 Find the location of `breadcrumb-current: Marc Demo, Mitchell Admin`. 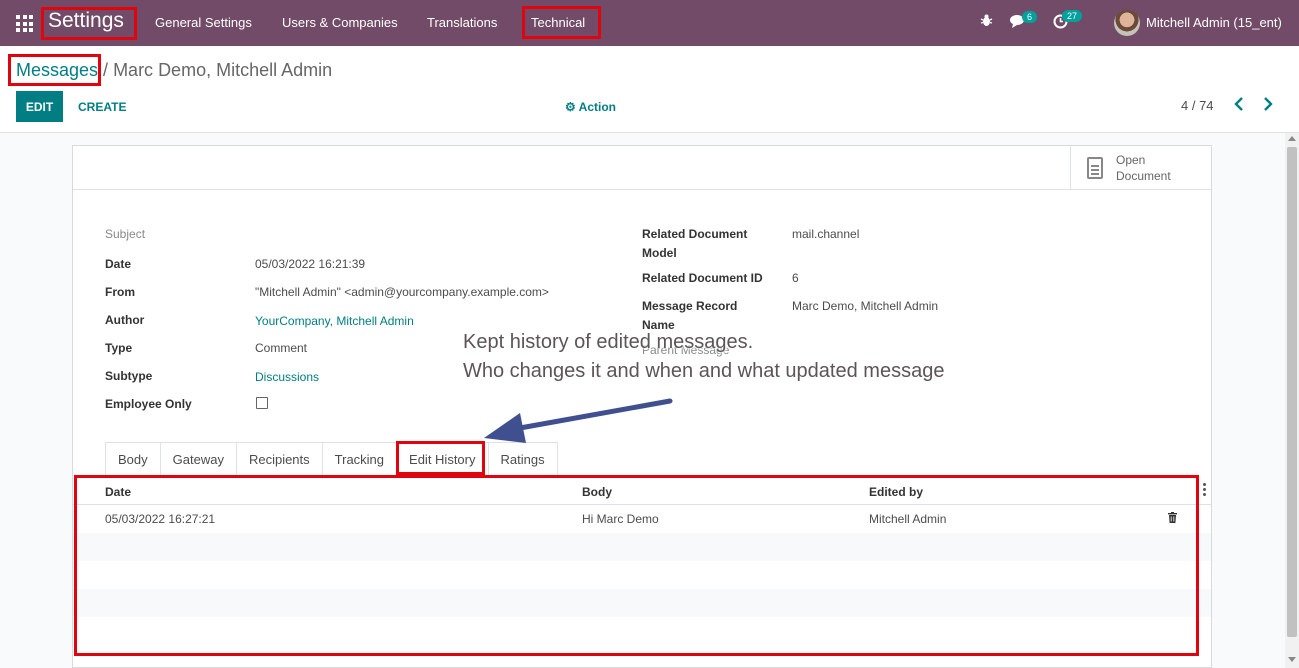

breadcrumb-current: Marc Demo, Mitchell Admin is located at coordinates (223, 70).